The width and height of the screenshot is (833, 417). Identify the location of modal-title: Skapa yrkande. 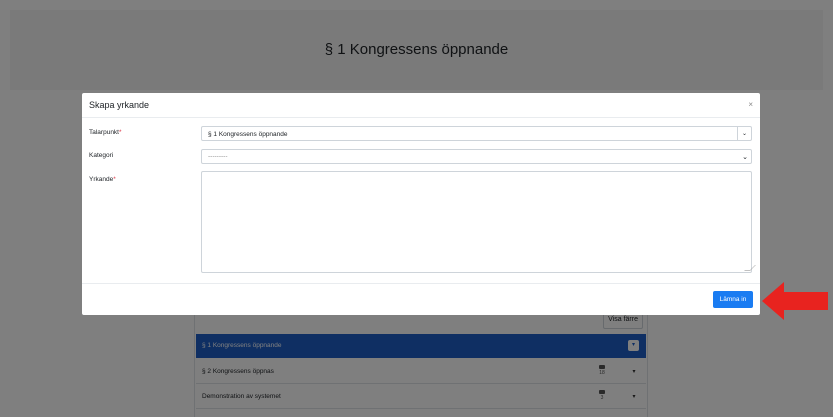
(119, 105).